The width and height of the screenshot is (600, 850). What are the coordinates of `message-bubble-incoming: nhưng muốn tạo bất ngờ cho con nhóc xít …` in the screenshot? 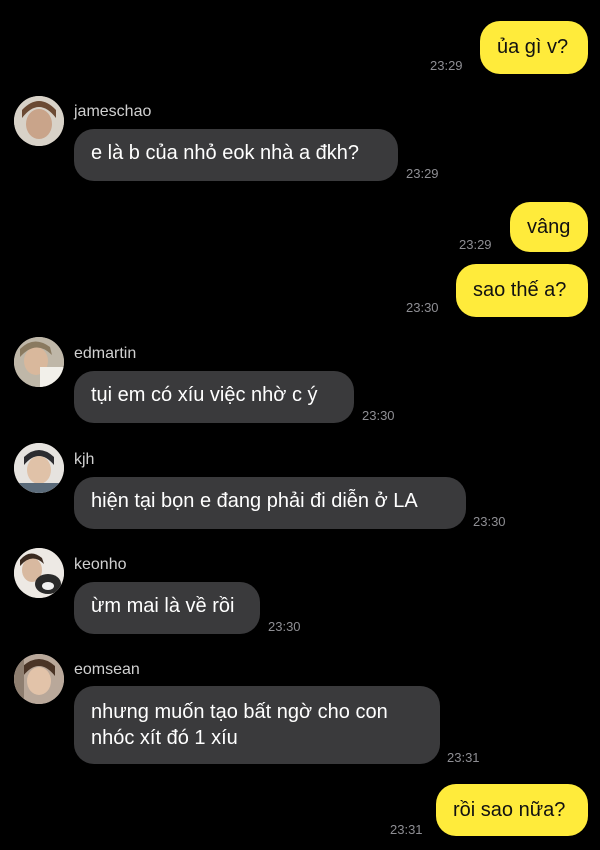 It's located at (257, 725).